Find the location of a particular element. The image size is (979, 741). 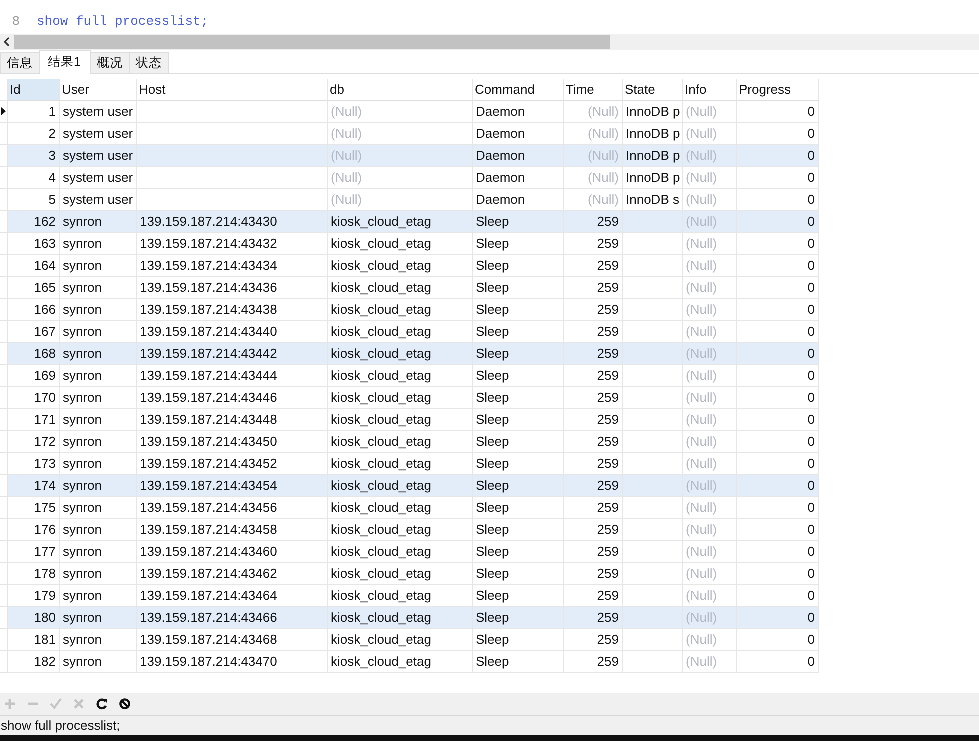

status-text: show full processlist; is located at coordinates (60, 725).